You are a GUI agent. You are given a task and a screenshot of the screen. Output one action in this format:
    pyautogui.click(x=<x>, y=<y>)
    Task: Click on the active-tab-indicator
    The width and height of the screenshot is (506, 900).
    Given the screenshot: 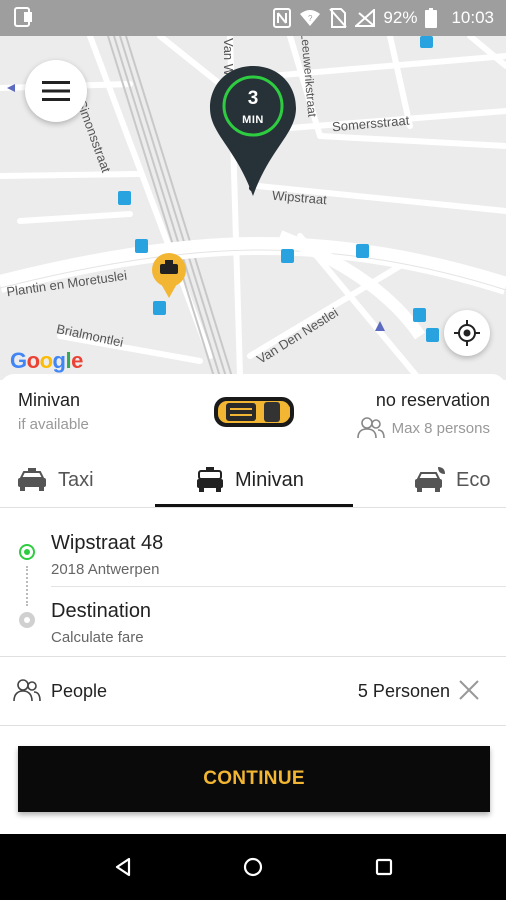 What is the action you would take?
    pyautogui.click(x=254, y=505)
    